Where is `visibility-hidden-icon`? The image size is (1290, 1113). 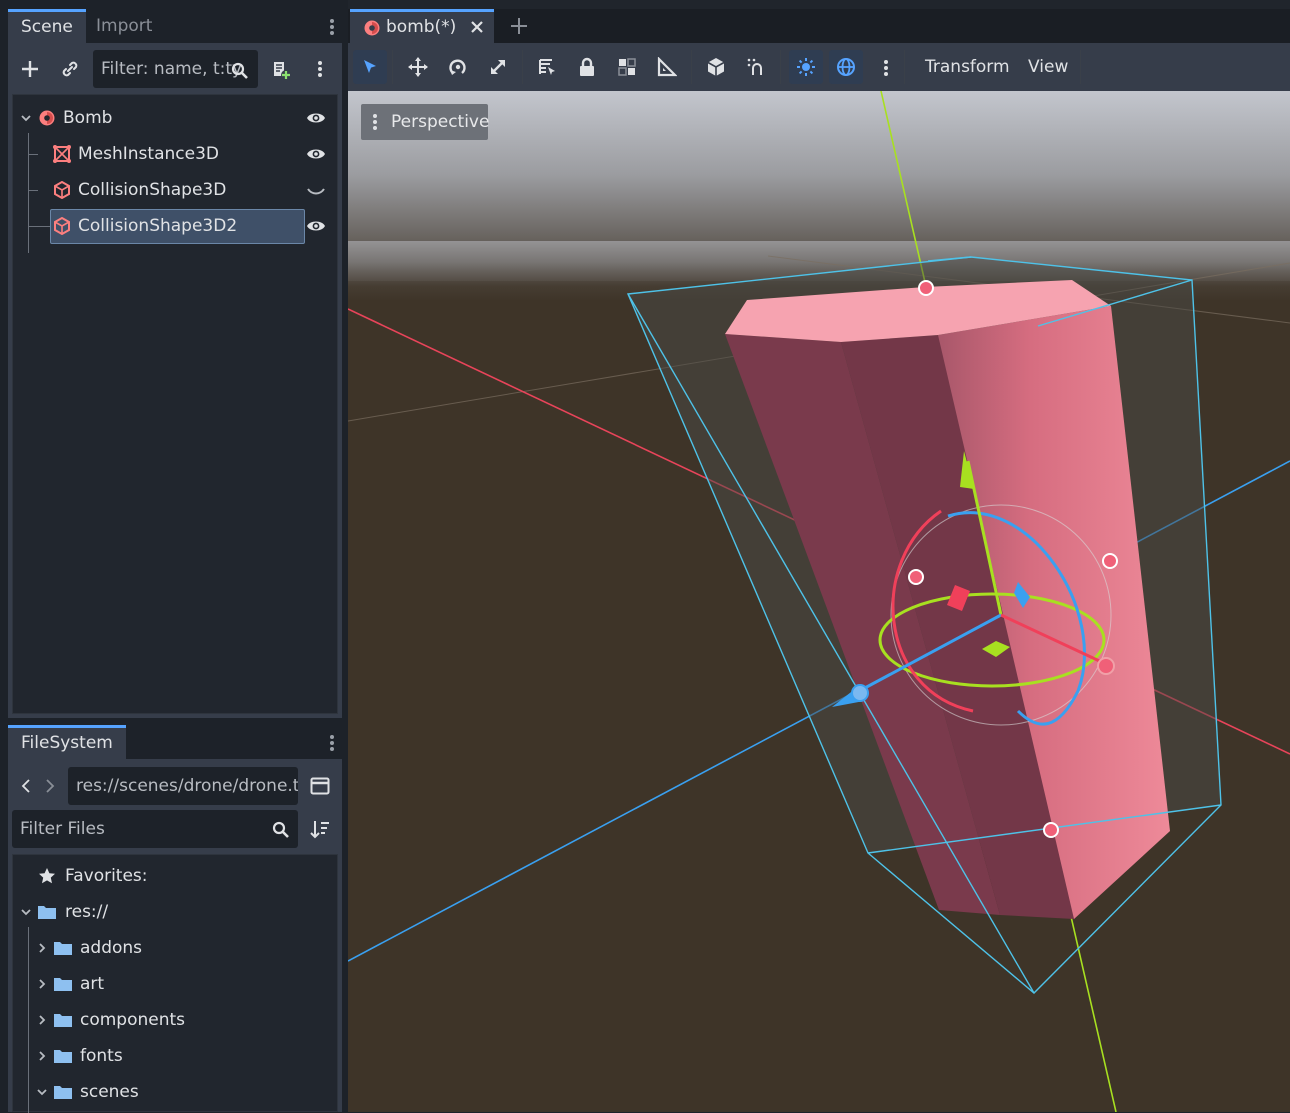 visibility-hidden-icon is located at coordinates (316, 192).